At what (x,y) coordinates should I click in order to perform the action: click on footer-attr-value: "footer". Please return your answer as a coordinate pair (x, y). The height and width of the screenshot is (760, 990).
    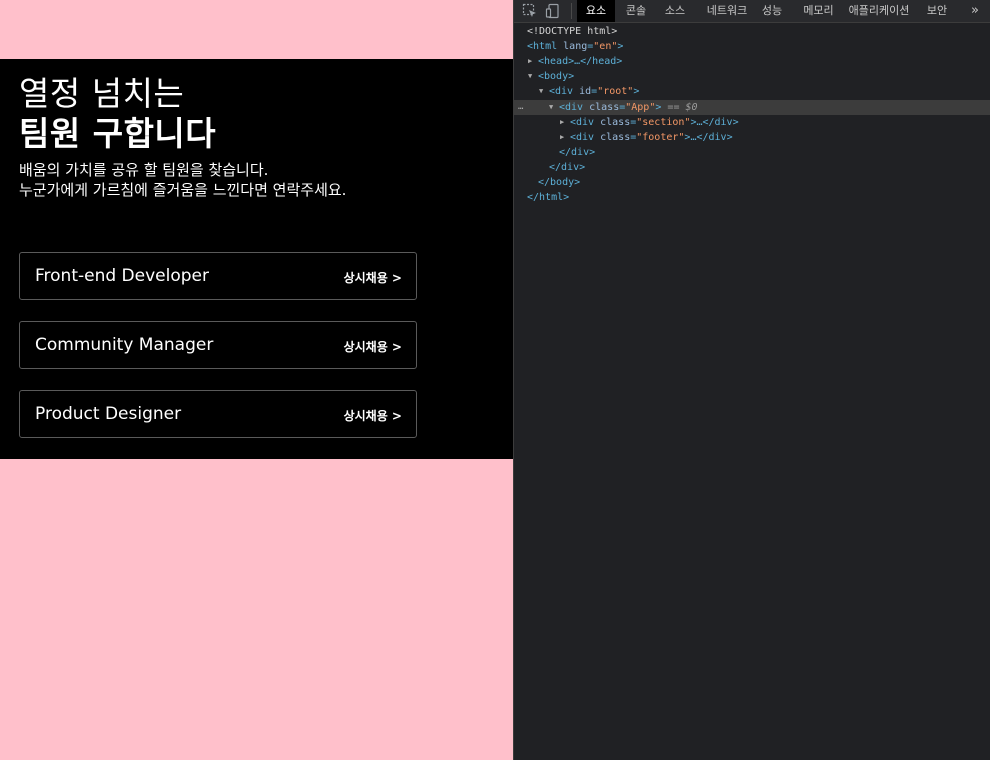
    Looking at the image, I should click on (660, 137).